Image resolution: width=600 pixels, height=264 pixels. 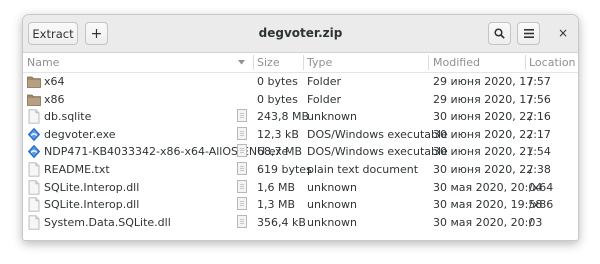 I want to click on file-size: 68,7 MB, so click(x=280, y=152).